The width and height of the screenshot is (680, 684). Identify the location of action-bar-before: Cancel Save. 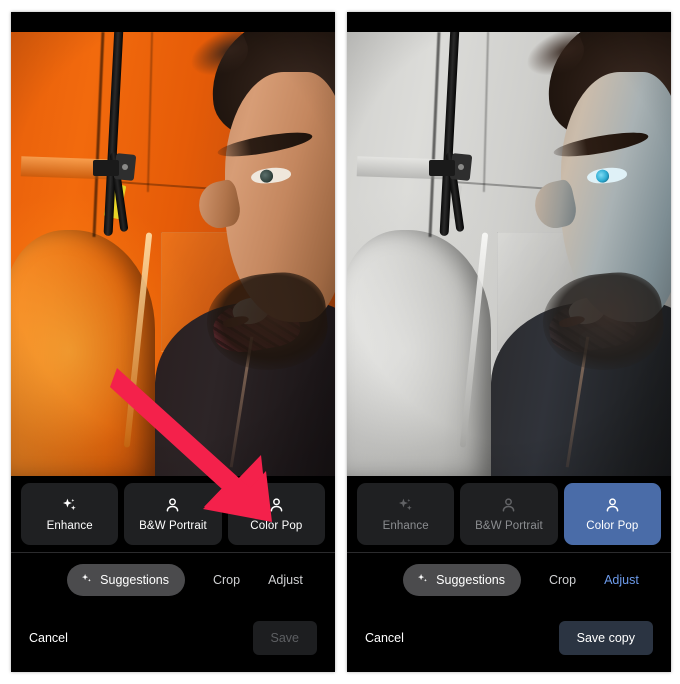
(173, 638).